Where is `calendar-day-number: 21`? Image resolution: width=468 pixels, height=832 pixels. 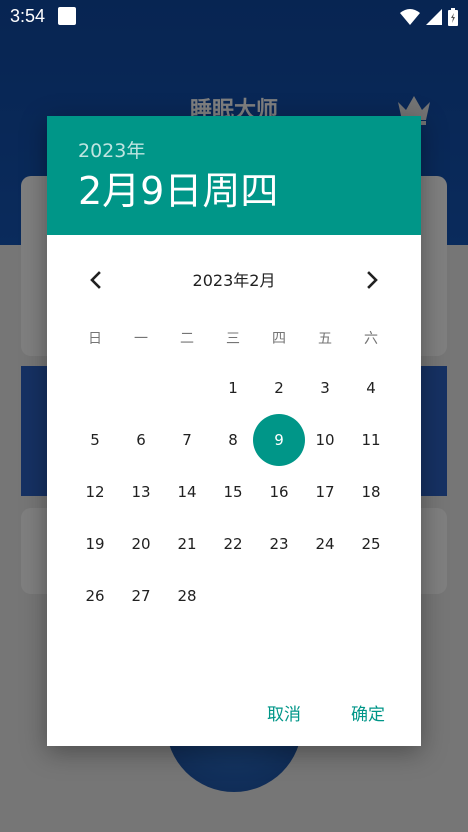 calendar-day-number: 21 is located at coordinates (187, 544).